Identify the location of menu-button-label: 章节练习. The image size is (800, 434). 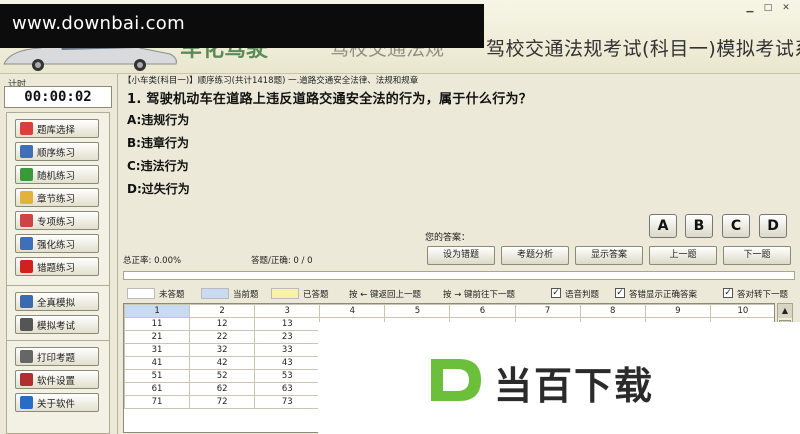
(56, 199).